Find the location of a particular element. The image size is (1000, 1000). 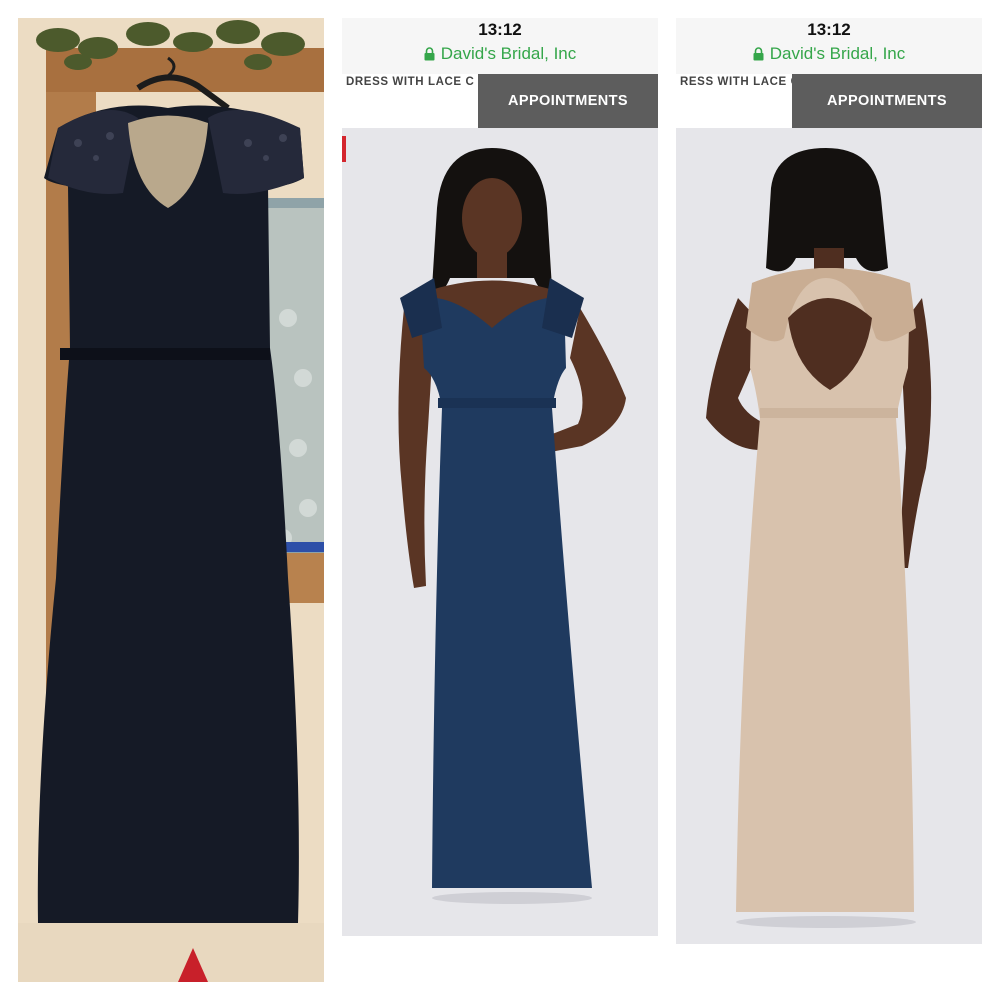

product-title: RESS WITH LACE C is located at coordinates (740, 82).